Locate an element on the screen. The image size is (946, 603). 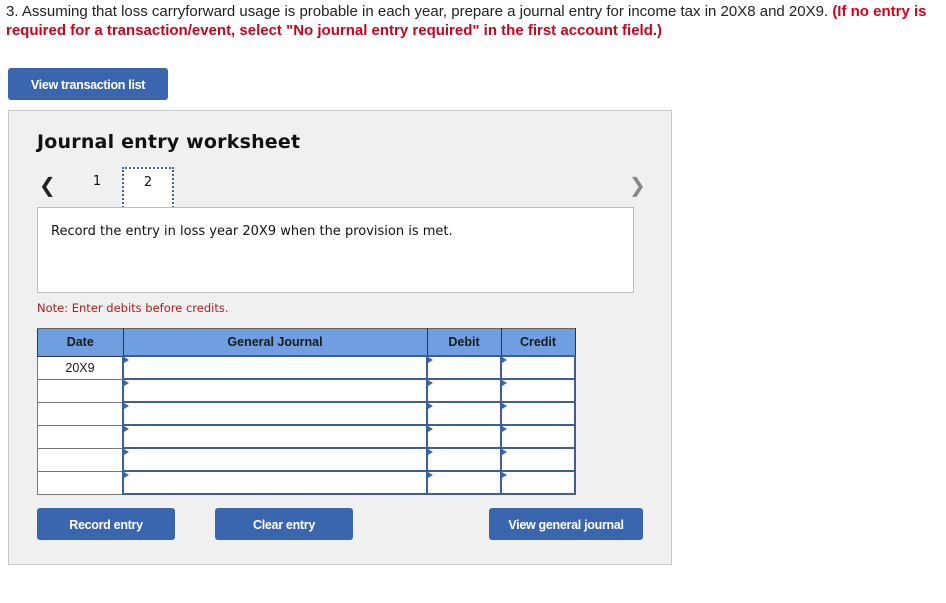
journal-header-row: Date General Journal Debit Credit is located at coordinates (306, 342).